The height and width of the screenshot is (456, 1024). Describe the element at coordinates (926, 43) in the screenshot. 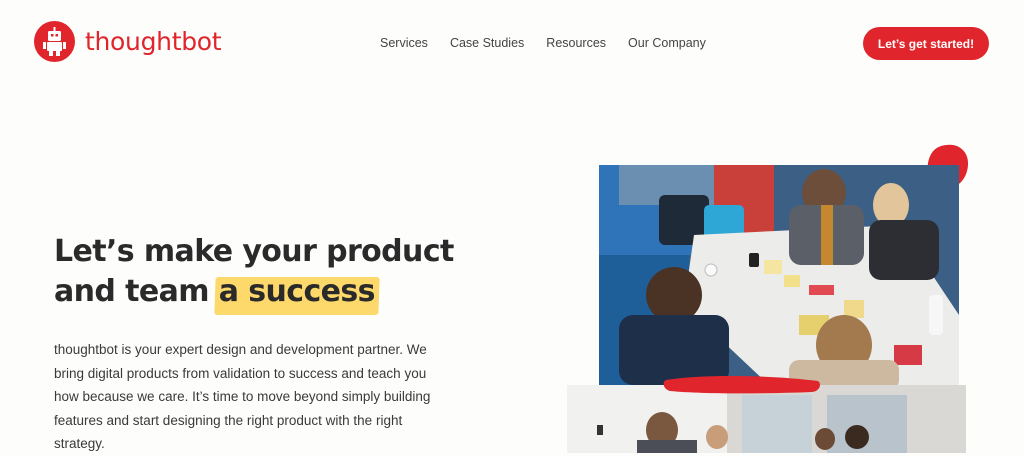

I see `get-started-button: Let’s get started!` at that location.